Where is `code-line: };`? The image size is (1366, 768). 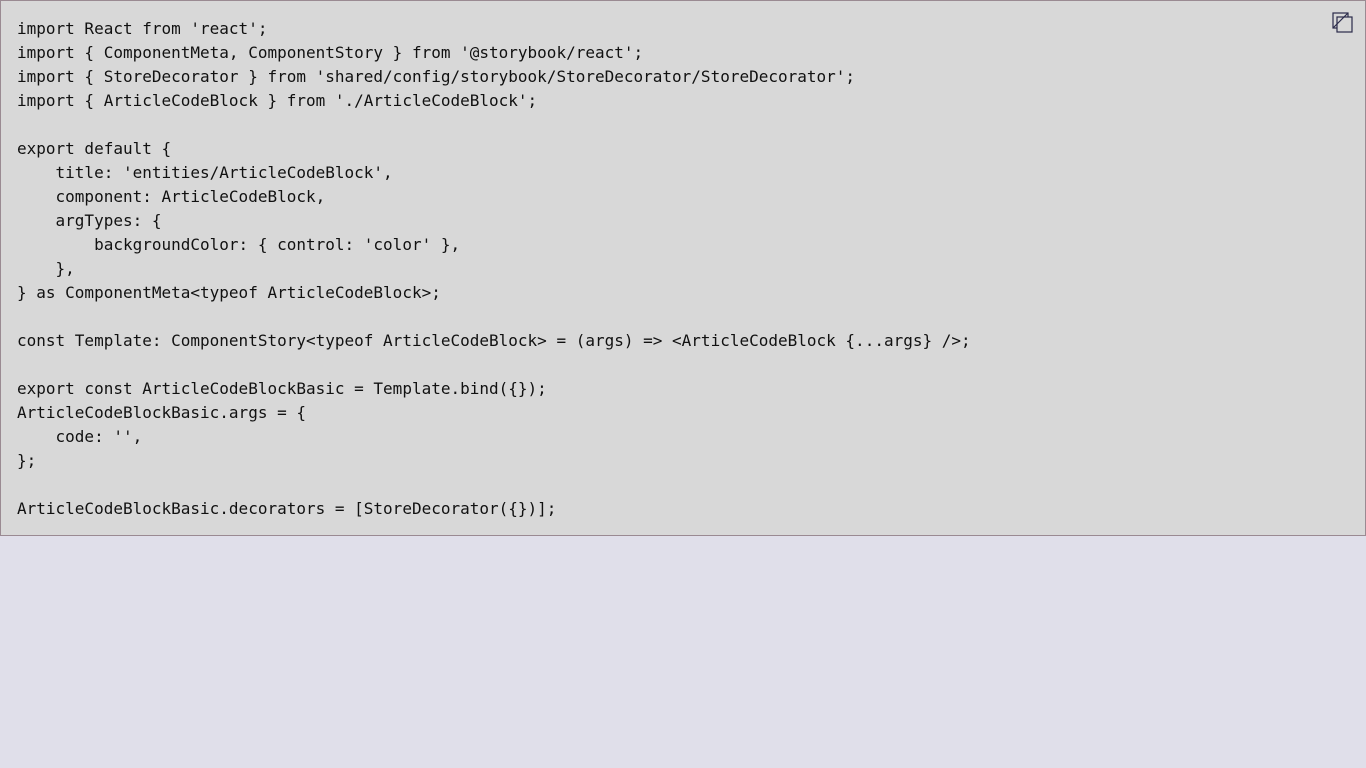 code-line: }; is located at coordinates (27, 460).